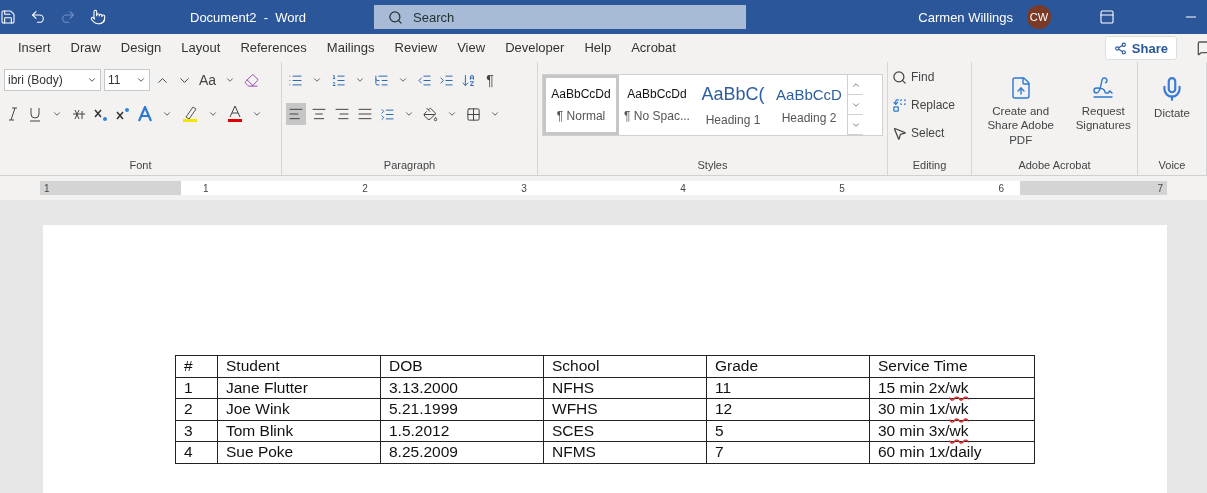 The width and height of the screenshot is (1207, 493). What do you see at coordinates (52, 80) in the screenshot?
I see `font-name-field: ibri (Body)` at bounding box center [52, 80].